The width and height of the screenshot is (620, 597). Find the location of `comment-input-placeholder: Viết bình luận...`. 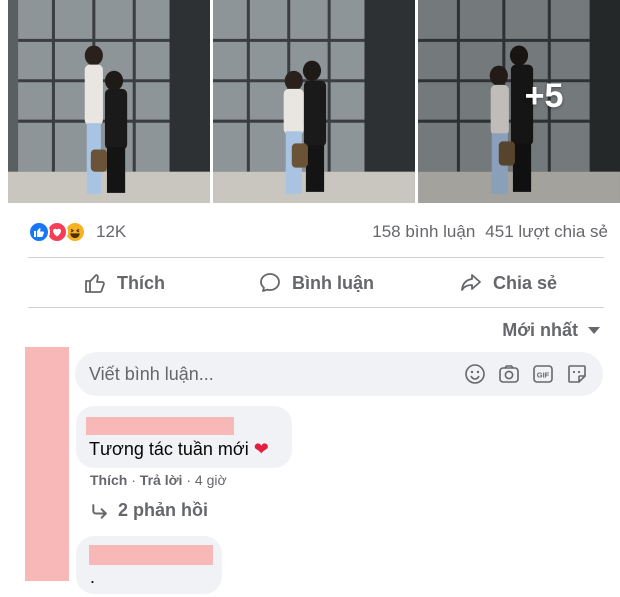

comment-input-placeholder: Viết bình luận... is located at coordinates (151, 373).